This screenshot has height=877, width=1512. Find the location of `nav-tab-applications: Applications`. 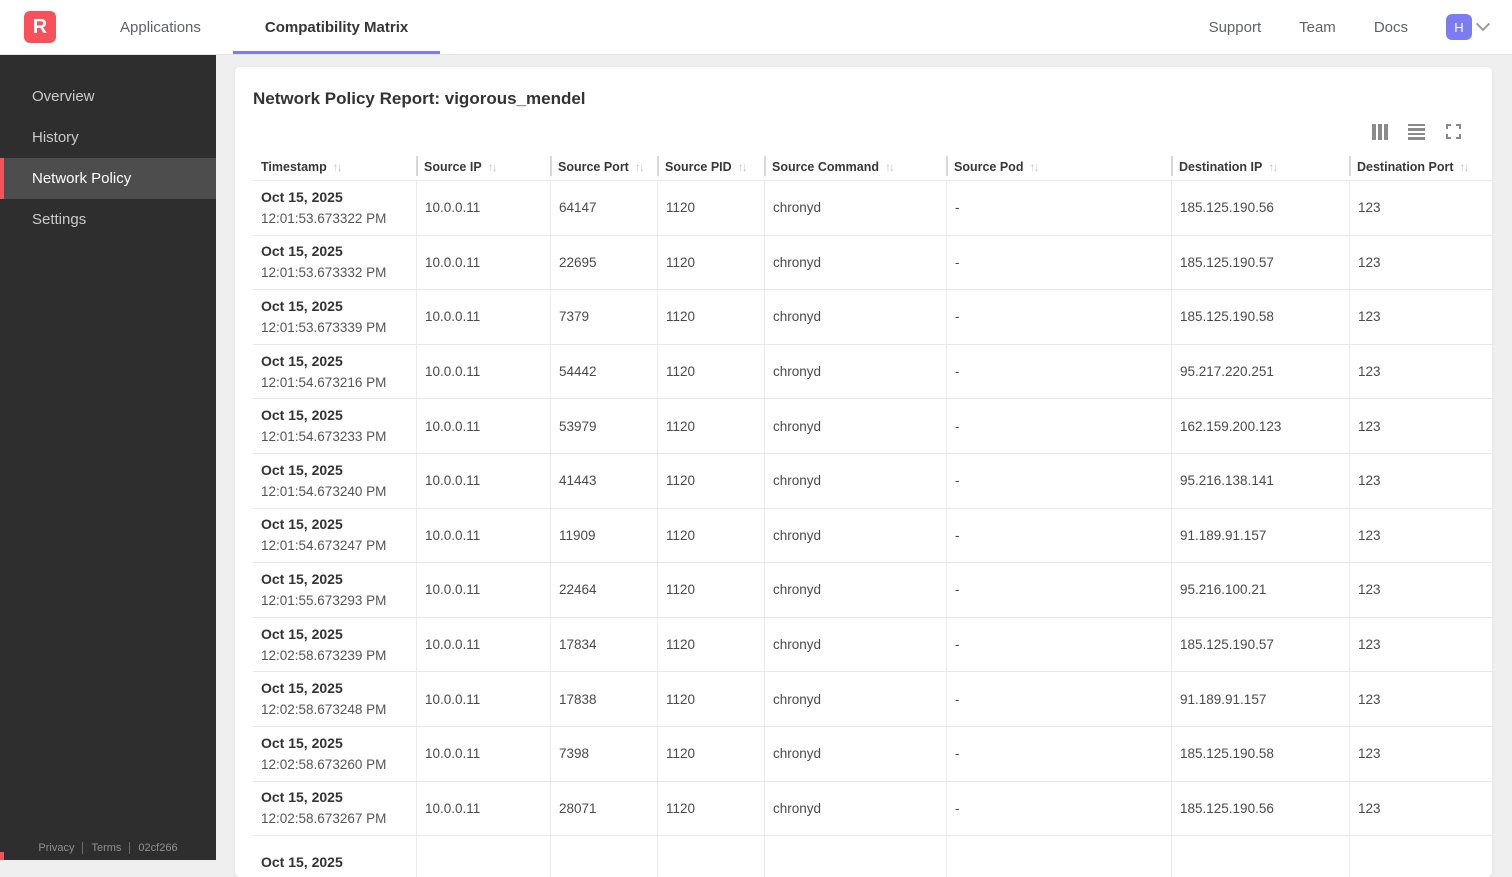

nav-tab-applications: Applications is located at coordinates (160, 27).